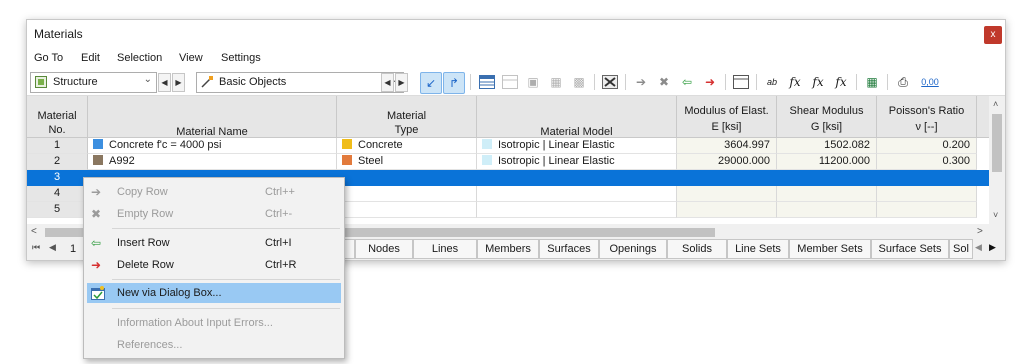 The height and width of the screenshot is (364, 1024). What do you see at coordinates (445, 249) in the screenshot?
I see `tab-lines: Lines` at bounding box center [445, 249].